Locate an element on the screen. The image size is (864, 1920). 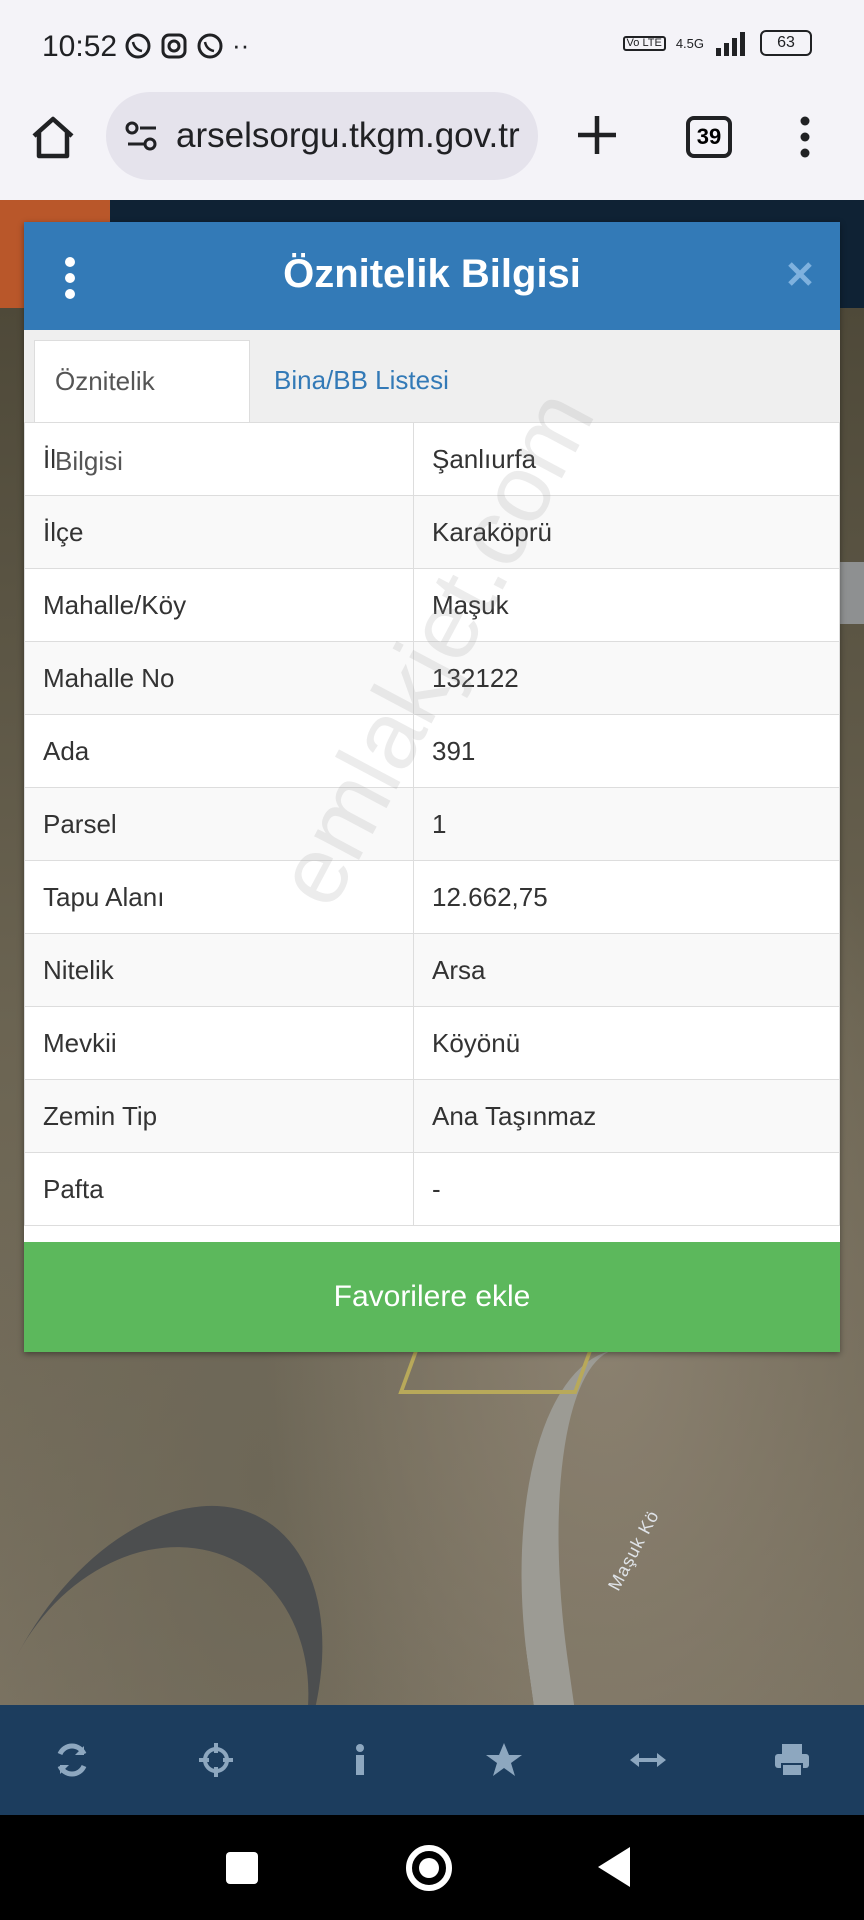
attribute-value: 1 is located at coordinates (626, 824).